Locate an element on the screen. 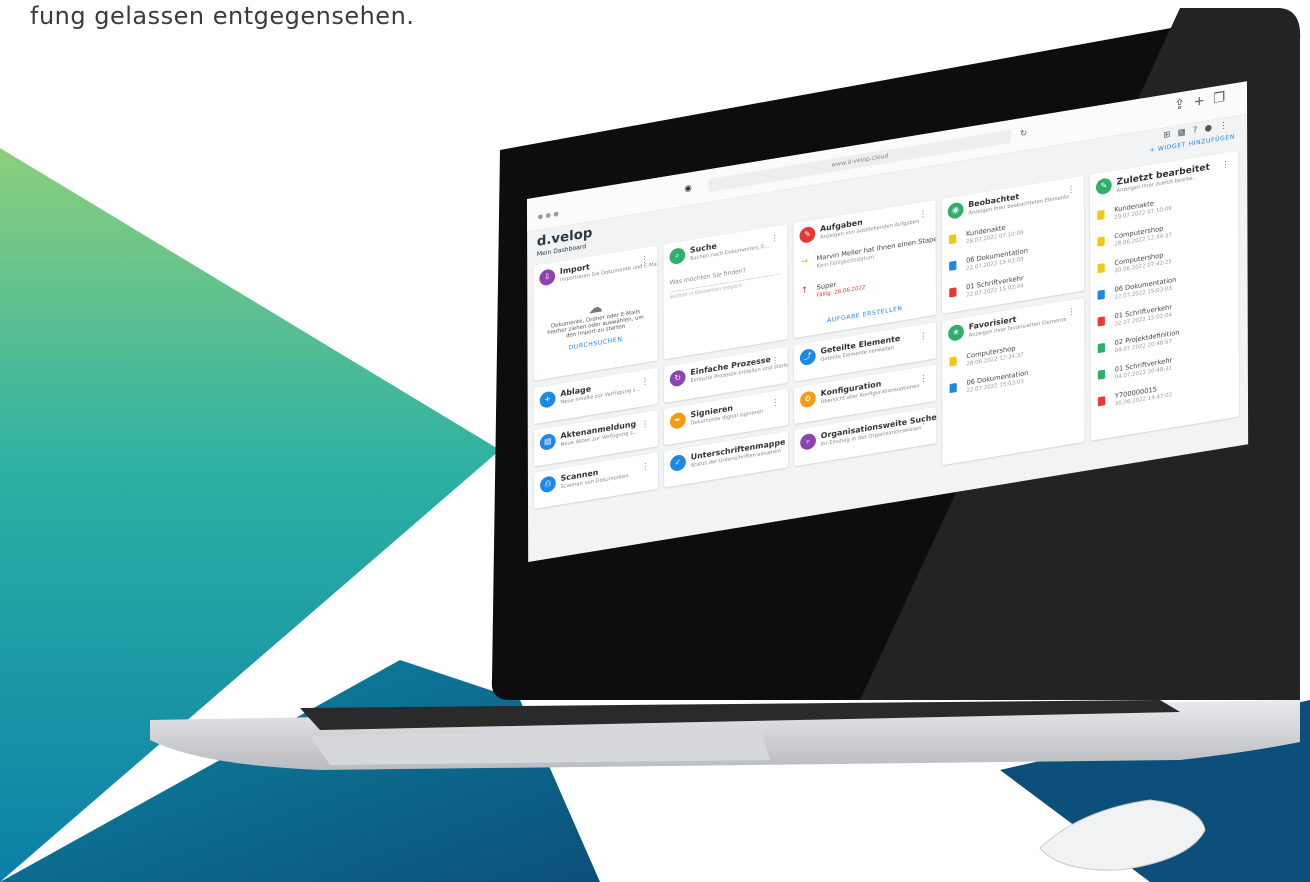 This screenshot has height=882, width=1310. shield-icon: ◉ is located at coordinates (687, 188).